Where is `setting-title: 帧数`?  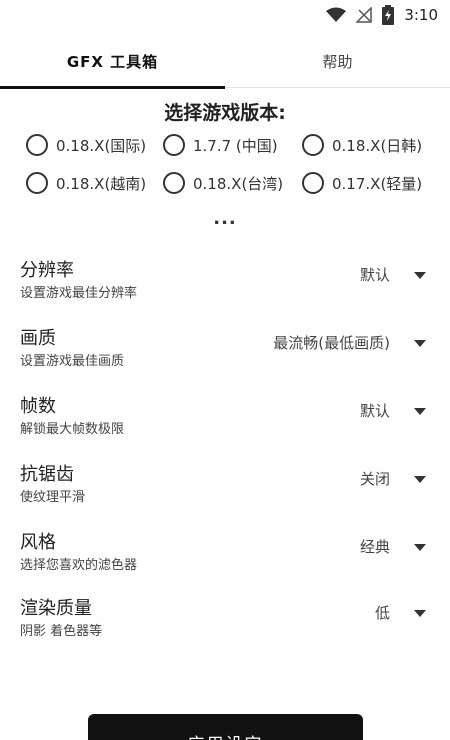 setting-title: 帧数 is located at coordinates (38, 406).